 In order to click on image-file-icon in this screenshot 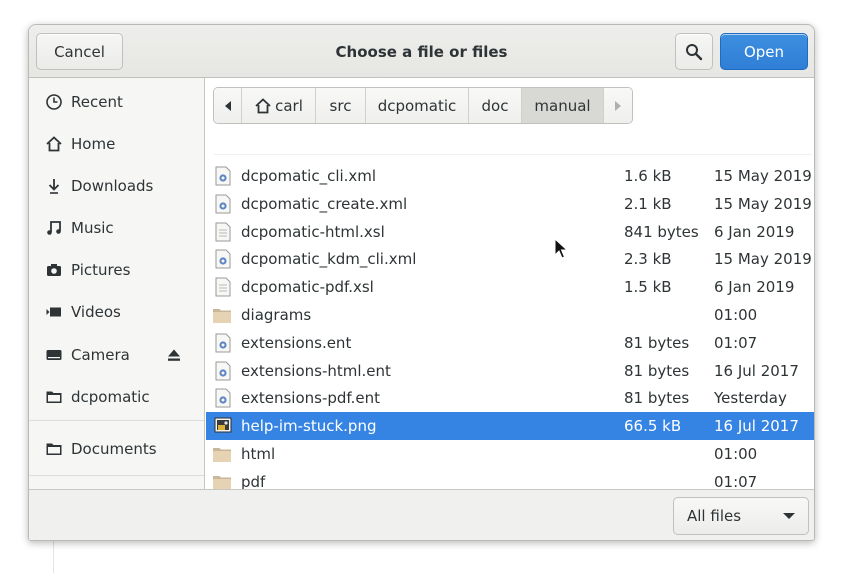, I will do `click(223, 426)`.